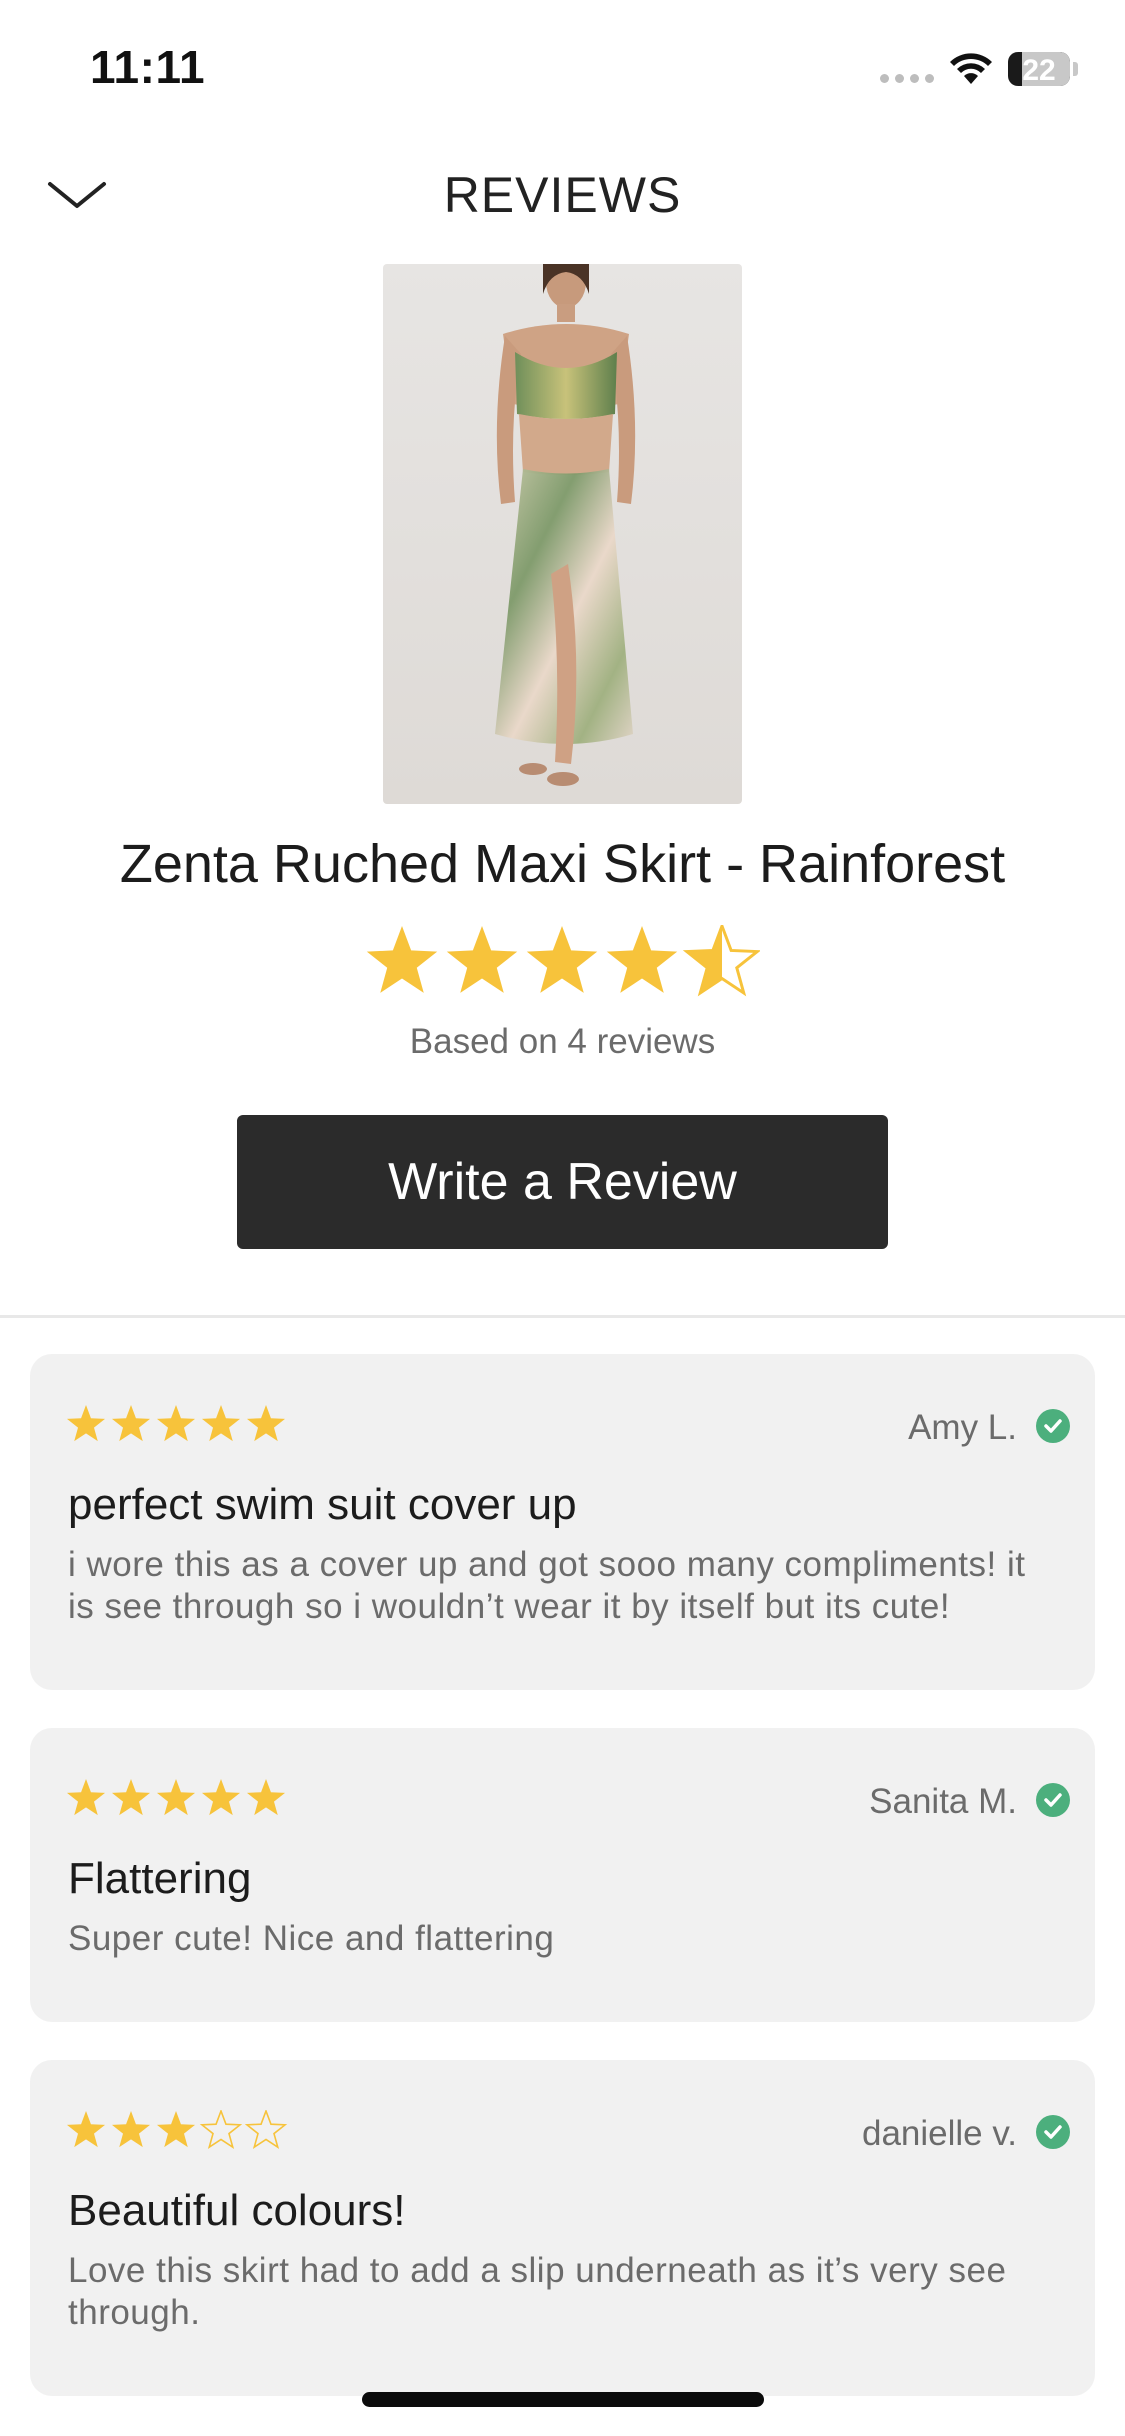 Image resolution: width=1125 pixels, height=2436 pixels. I want to click on product-name: Zenta Ruched Maxi Skirt - Rainforest, so click(562, 864).